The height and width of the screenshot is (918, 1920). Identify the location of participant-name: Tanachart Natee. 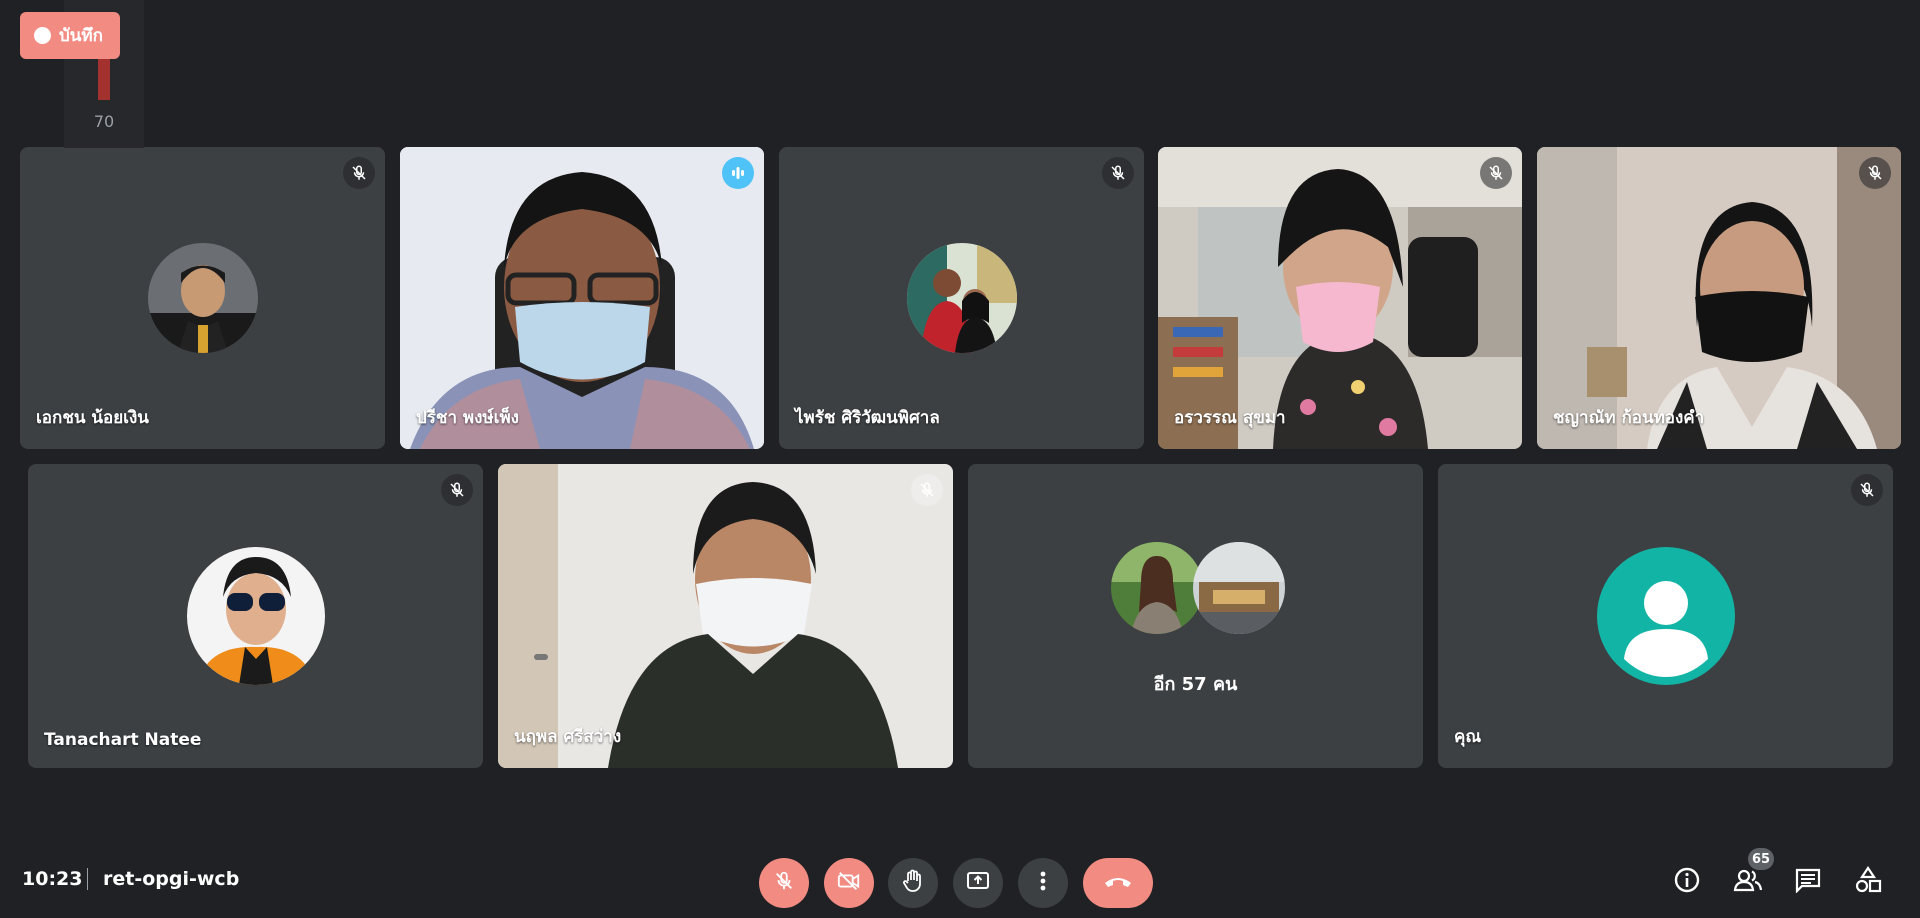
(123, 740).